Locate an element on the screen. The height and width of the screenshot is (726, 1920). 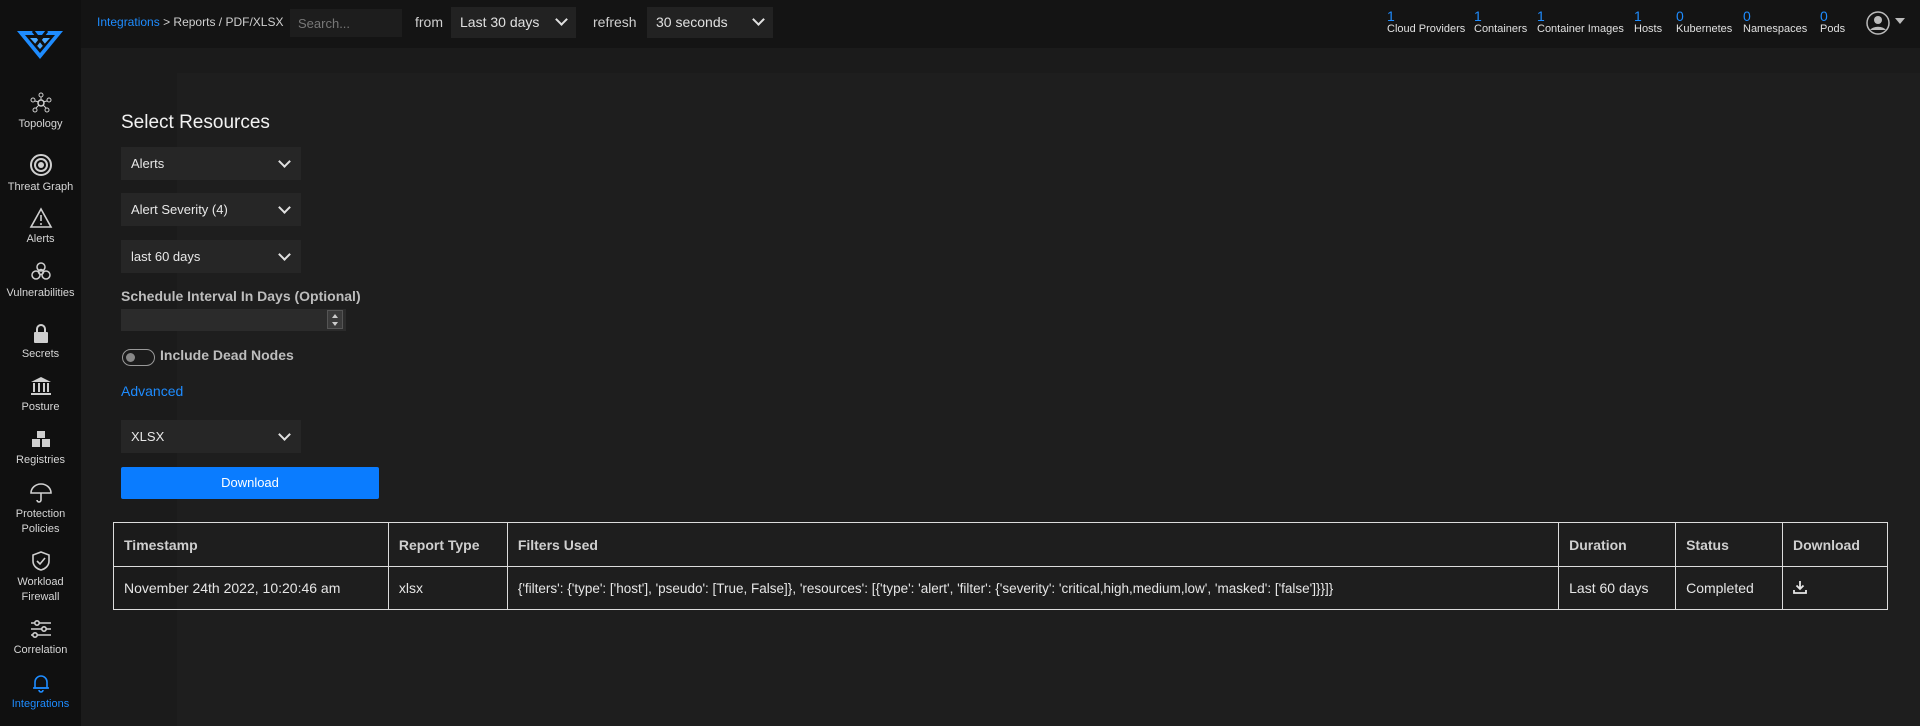
time-range-select: Last 30 days is located at coordinates (513, 22).